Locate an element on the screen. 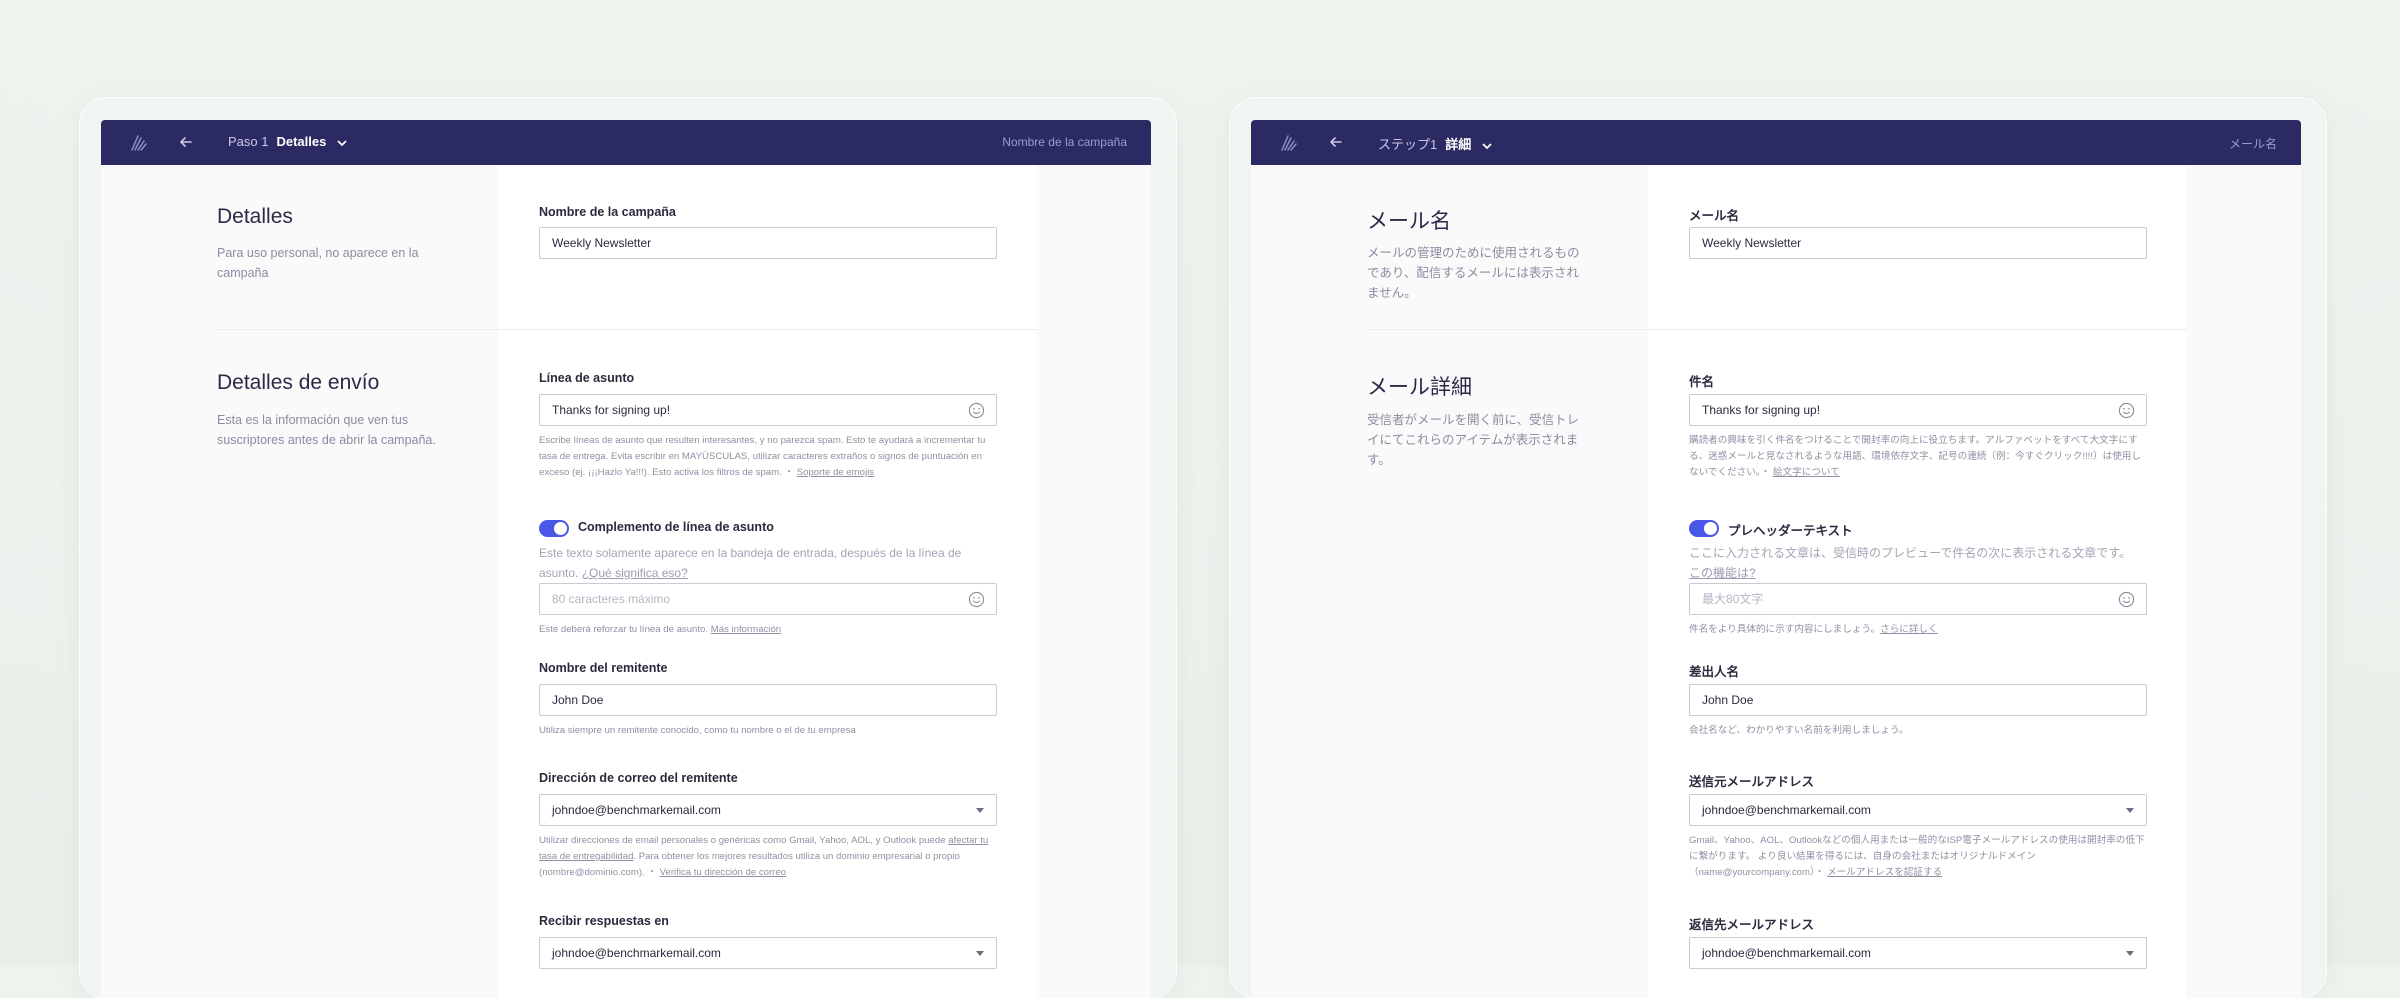 This screenshot has width=2400, height=998. preheader-help-text: Este deberá reforzar tu línea de asunto. is located at coordinates (624, 629).